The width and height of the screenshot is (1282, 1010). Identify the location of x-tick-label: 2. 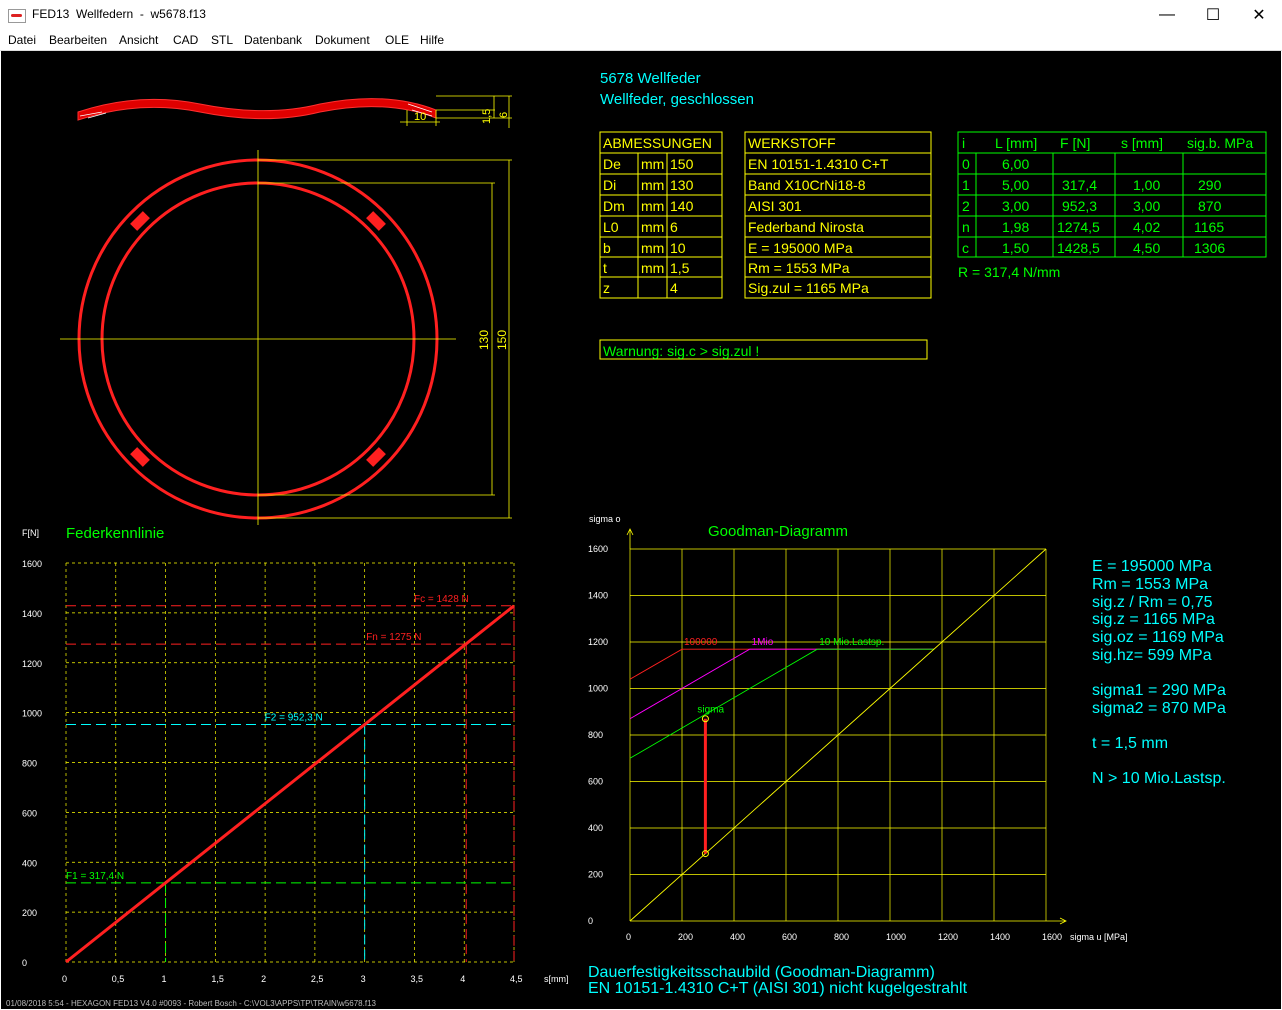
(263, 979).